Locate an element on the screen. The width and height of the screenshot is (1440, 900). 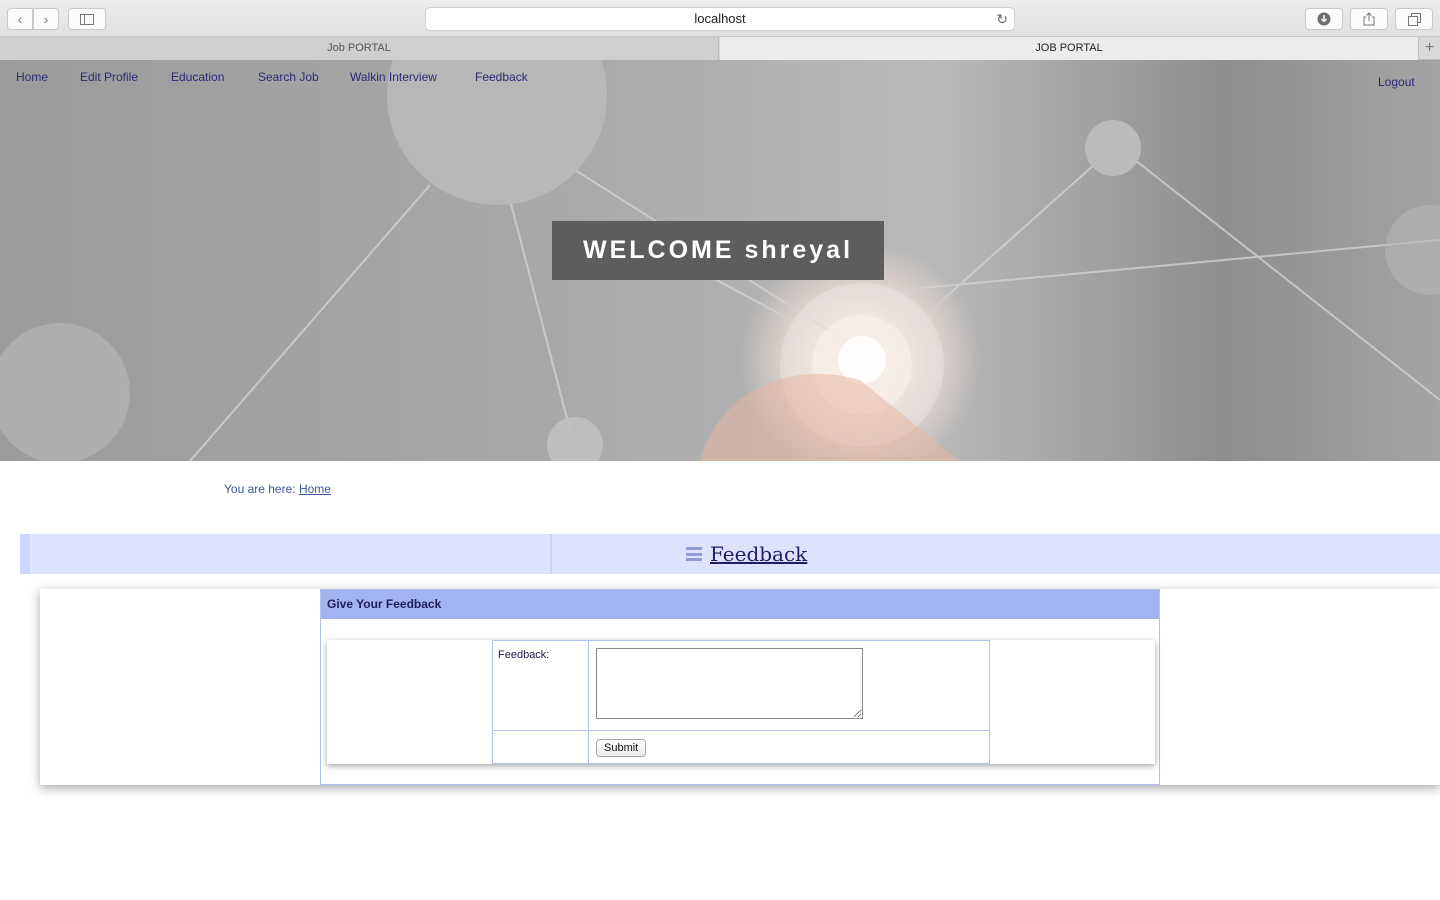
nav-feedback: Feedback is located at coordinates (501, 77).